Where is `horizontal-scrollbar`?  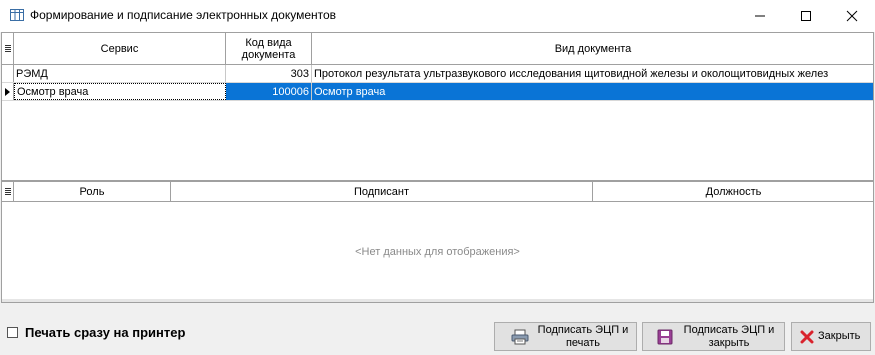
horizontal-scrollbar is located at coordinates (437, 300).